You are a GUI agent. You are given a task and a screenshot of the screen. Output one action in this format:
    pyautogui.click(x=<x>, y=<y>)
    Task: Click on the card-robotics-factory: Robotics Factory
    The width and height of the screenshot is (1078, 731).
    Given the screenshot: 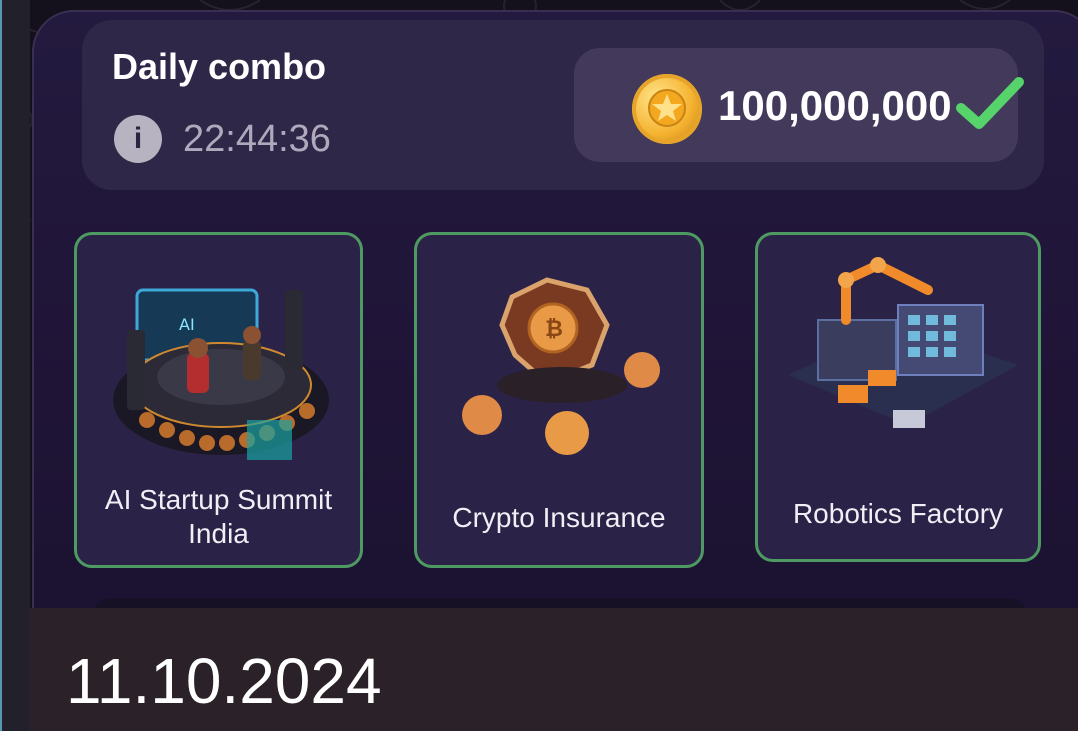 What is the action you would take?
    pyautogui.click(x=898, y=397)
    